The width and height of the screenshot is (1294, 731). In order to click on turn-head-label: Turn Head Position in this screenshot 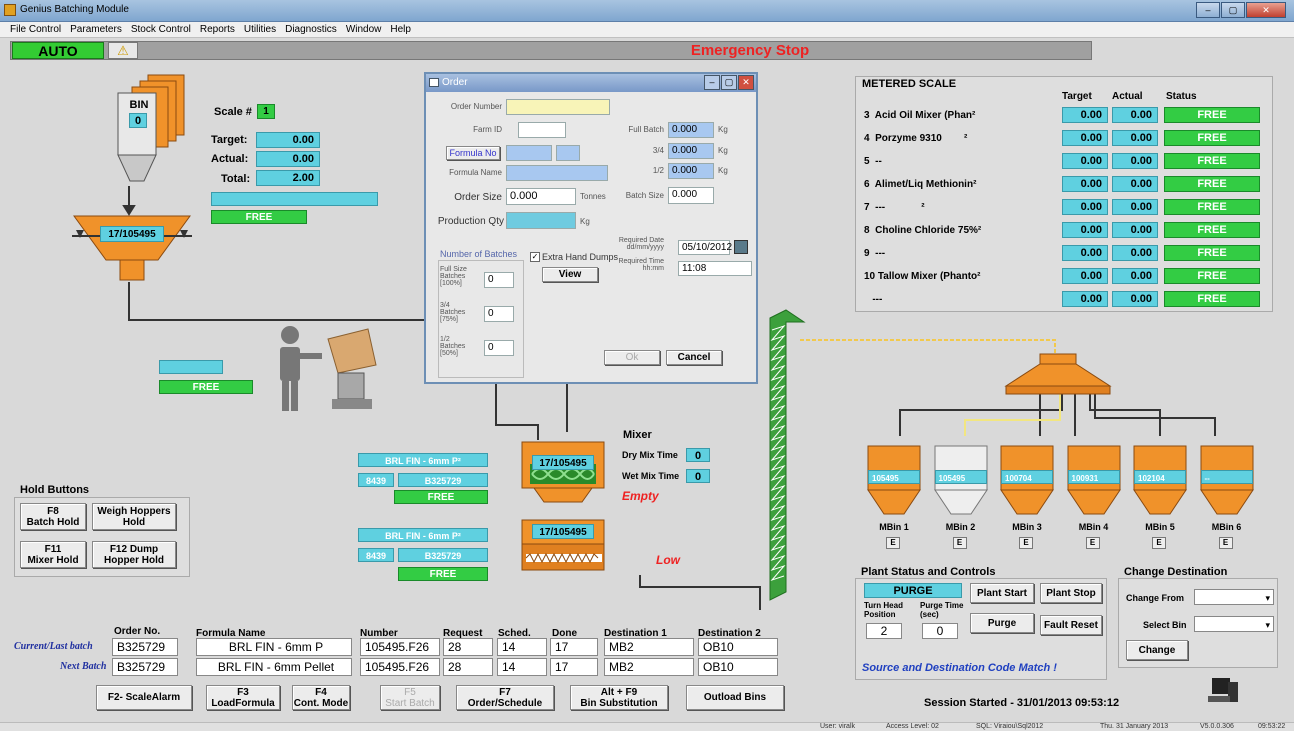, I will do `click(883, 610)`.